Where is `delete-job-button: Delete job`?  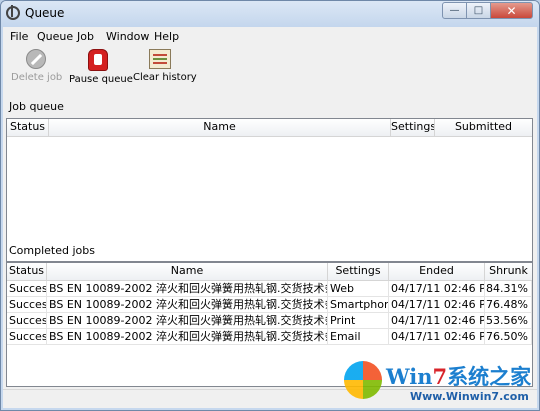
delete-job-button: Delete job is located at coordinates (37, 66).